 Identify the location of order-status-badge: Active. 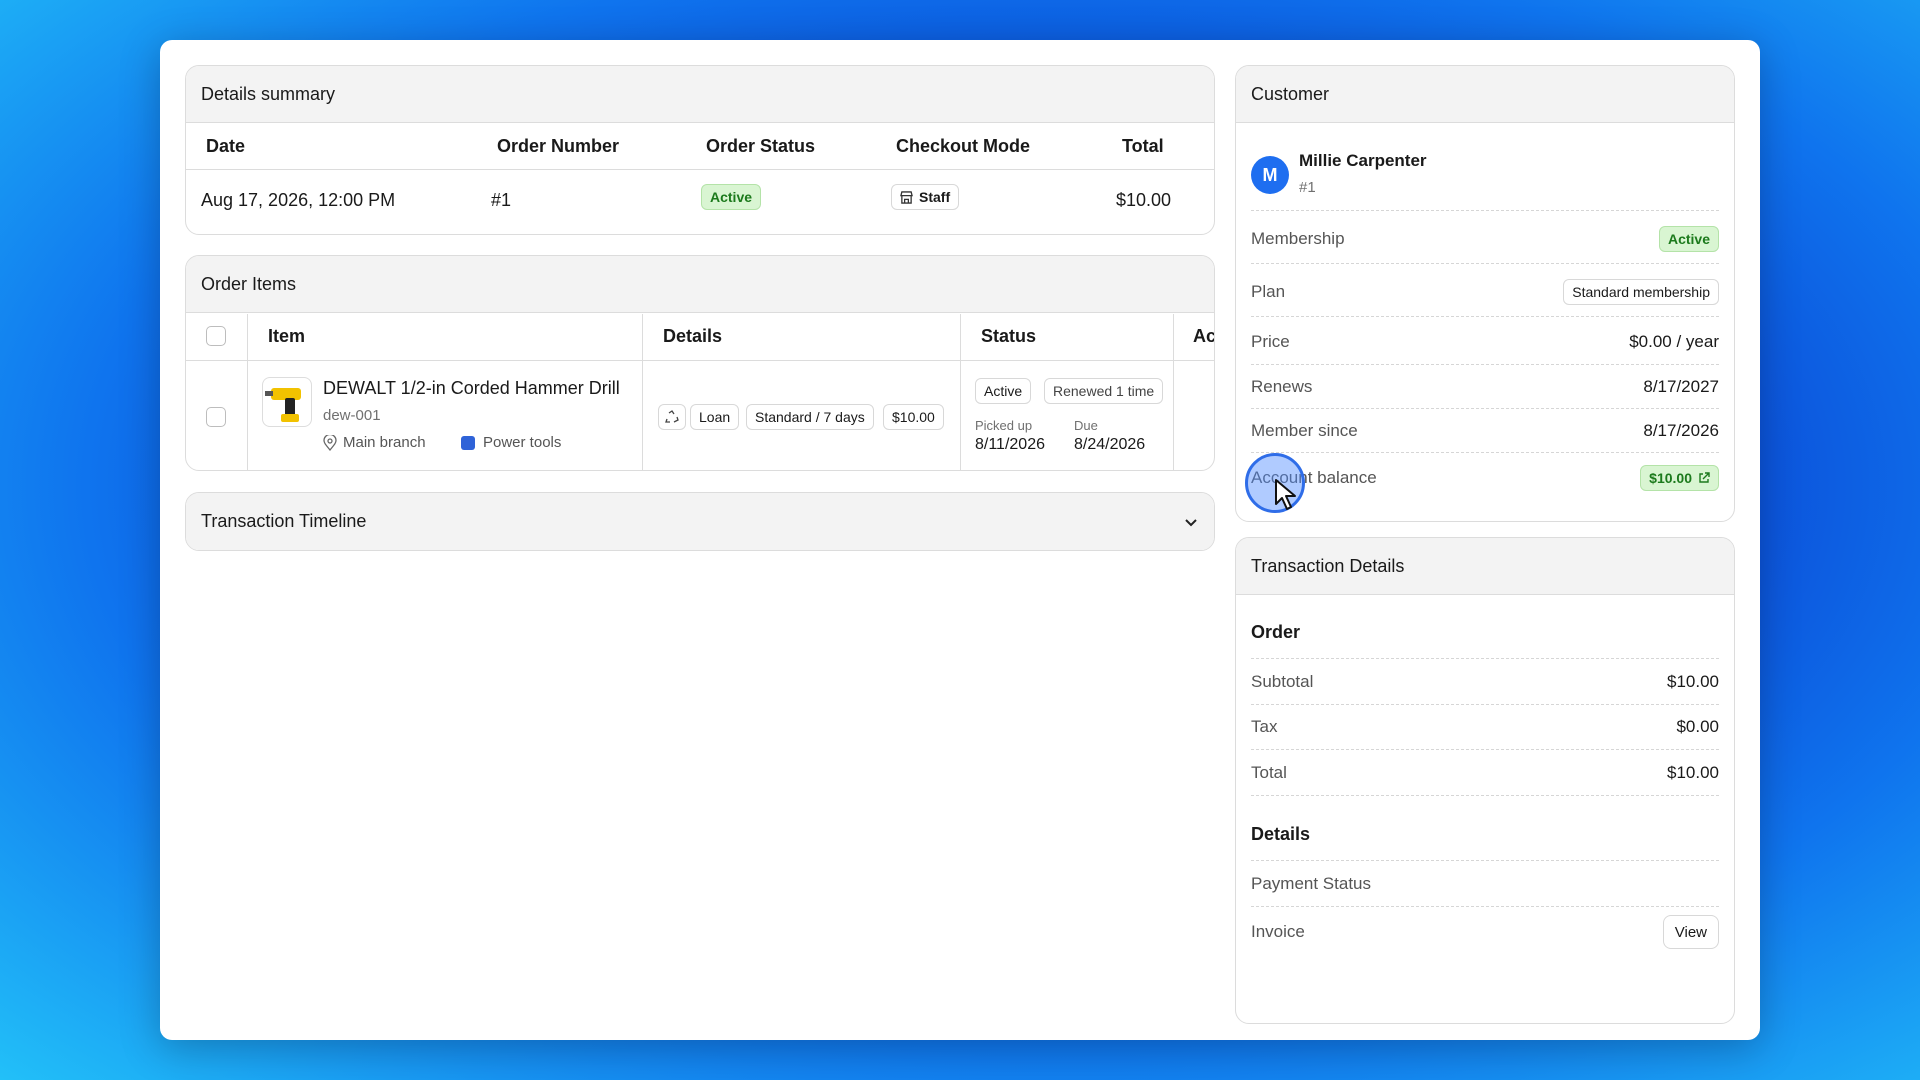
(731, 197).